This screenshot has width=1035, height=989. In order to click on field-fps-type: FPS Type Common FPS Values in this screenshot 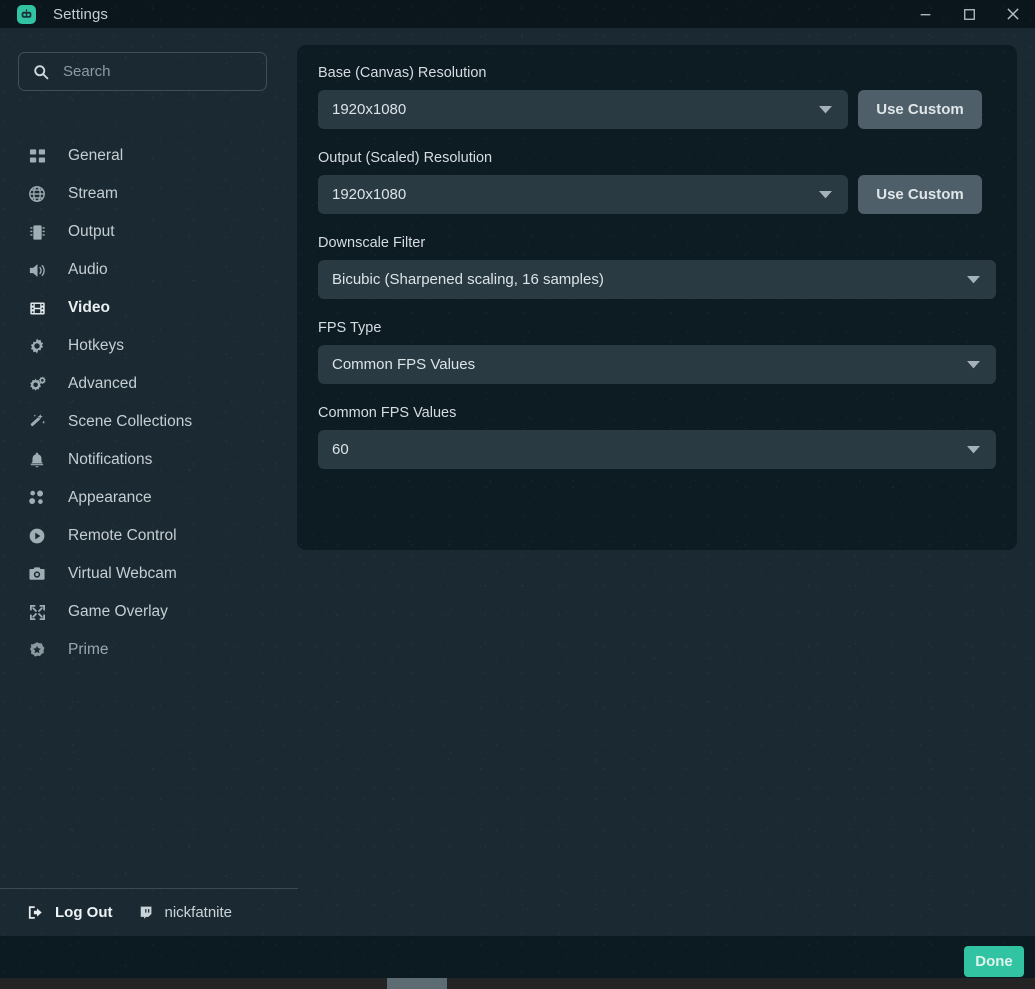, I will do `click(657, 352)`.